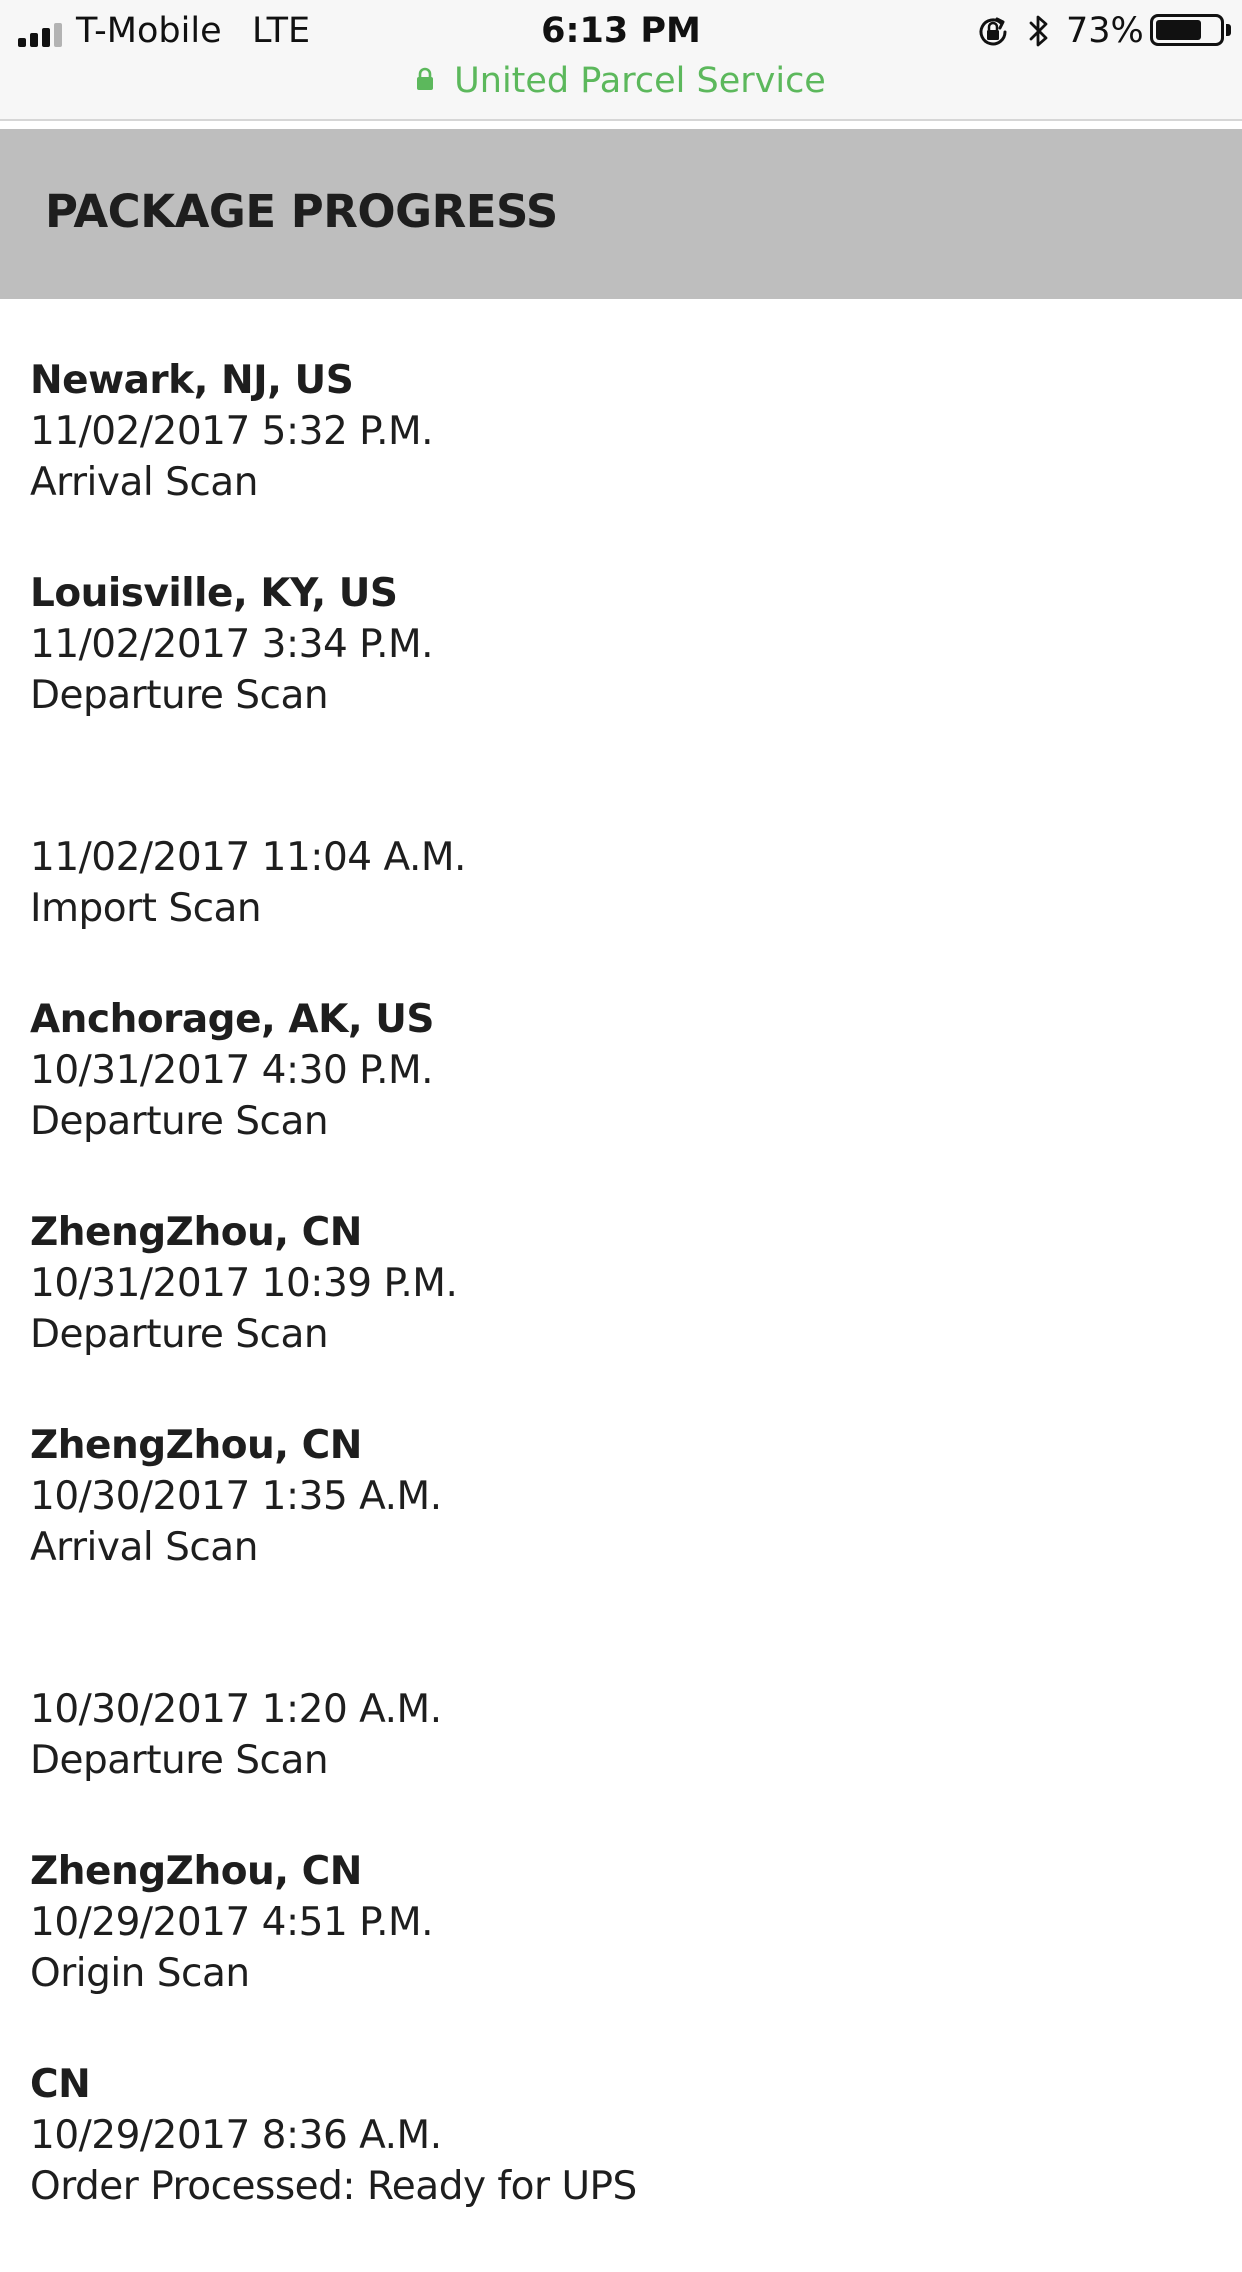  Describe the element at coordinates (425, 78) in the screenshot. I see `padlock-icon` at that location.